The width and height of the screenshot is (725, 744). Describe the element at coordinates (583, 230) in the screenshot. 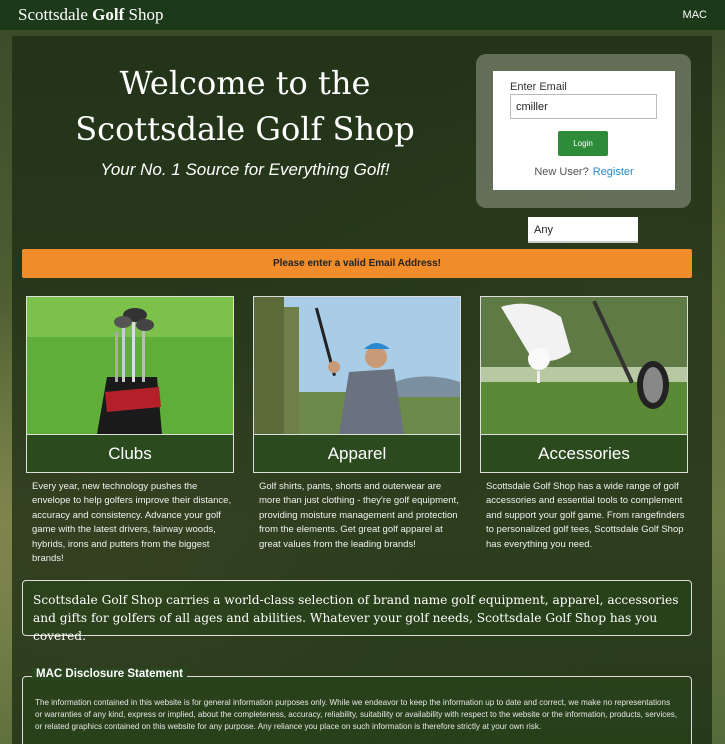

I see `category-select: Any` at that location.